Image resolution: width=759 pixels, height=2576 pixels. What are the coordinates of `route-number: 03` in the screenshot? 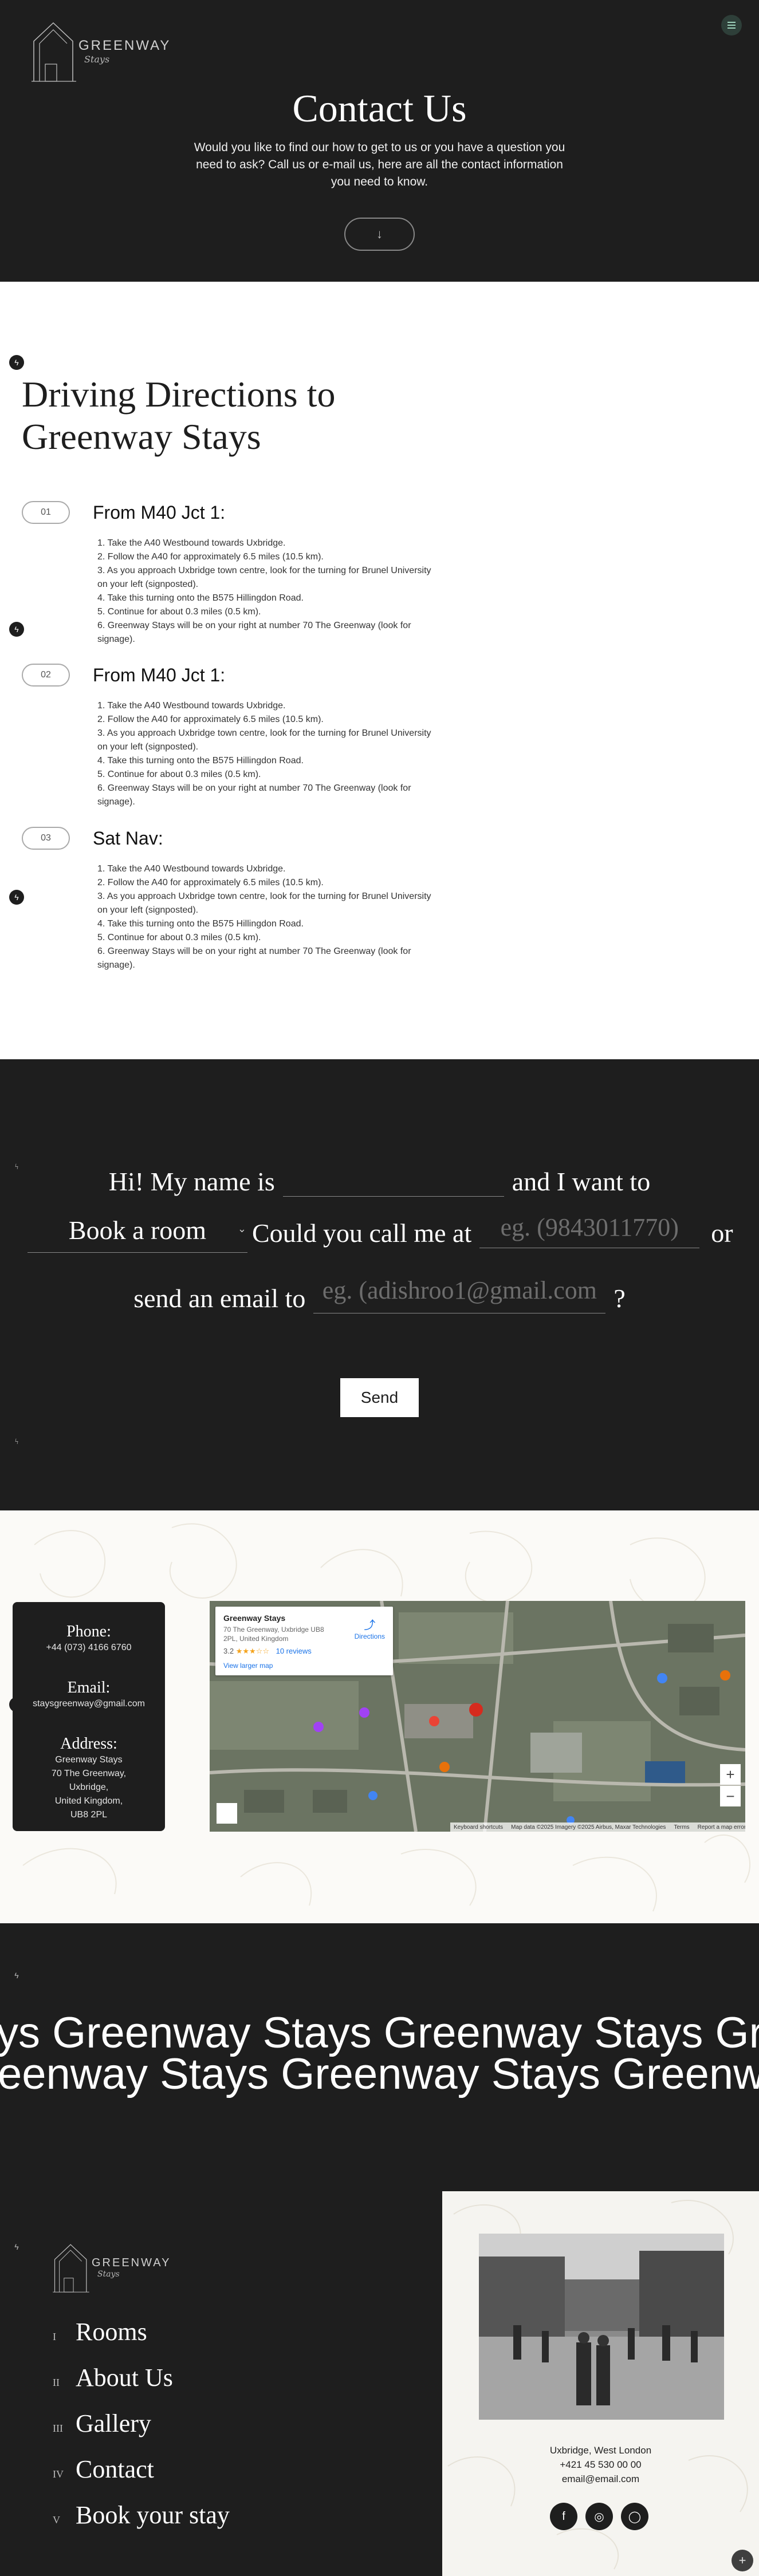 It's located at (46, 838).